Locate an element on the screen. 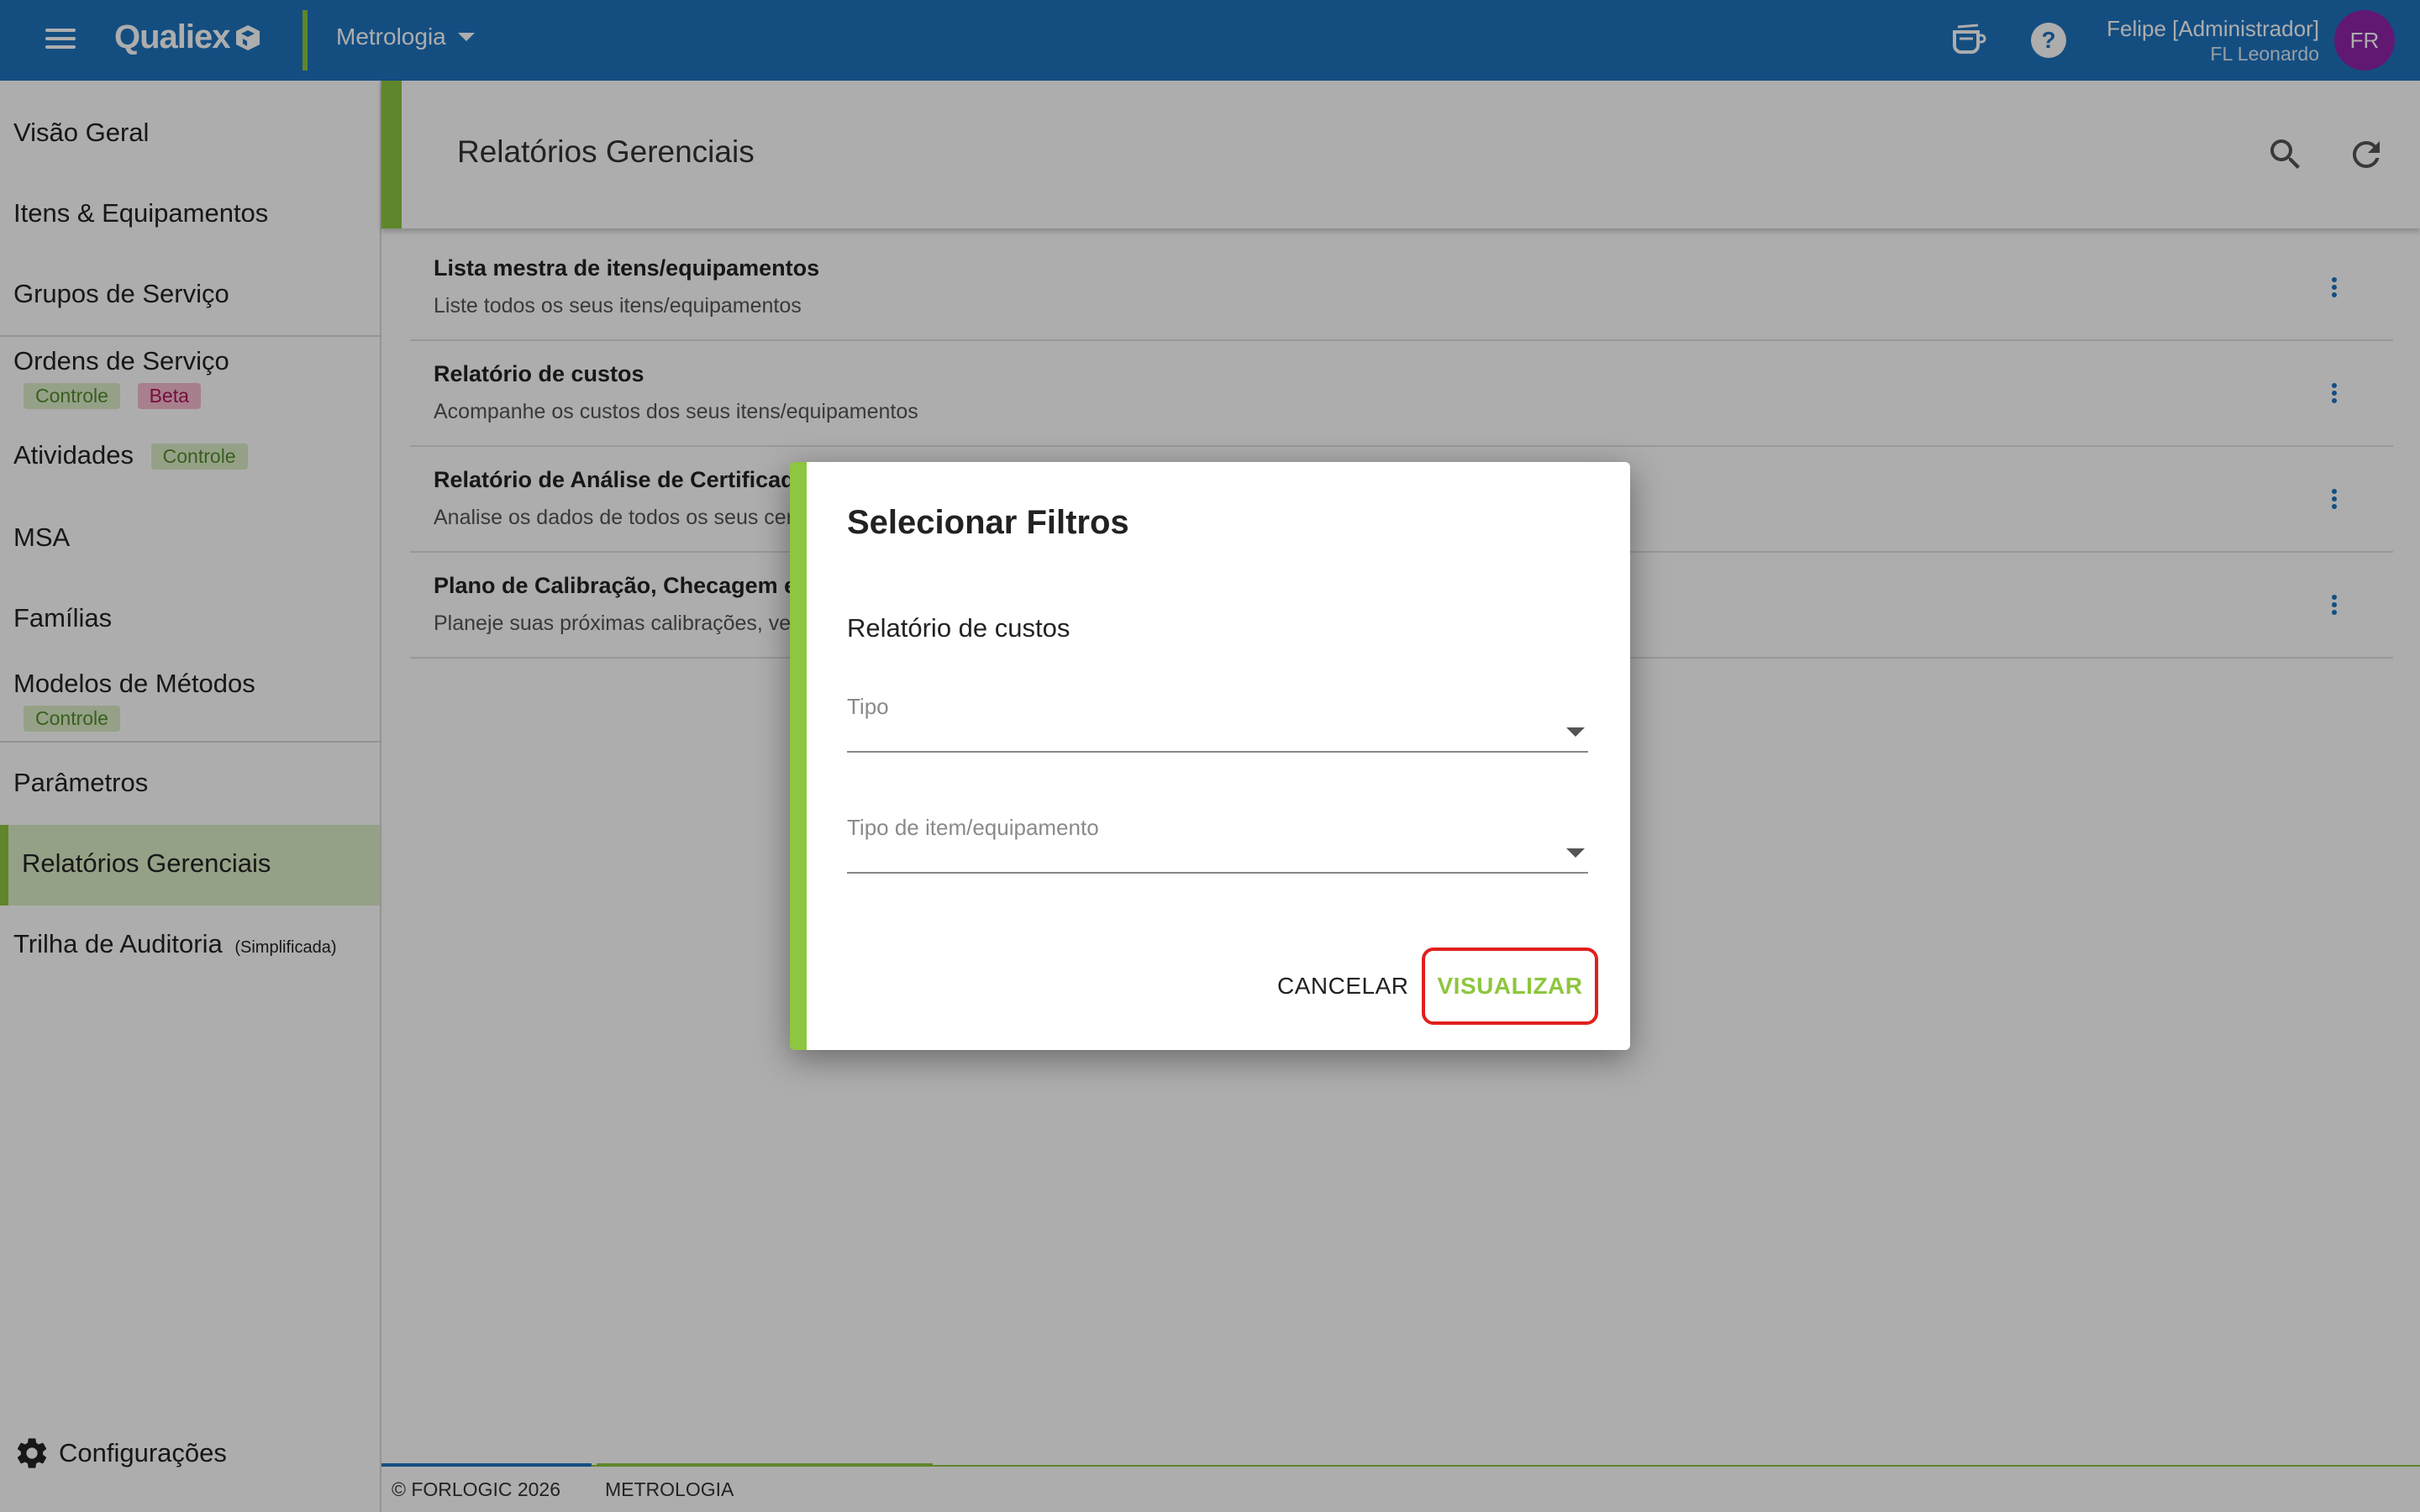  tipo-select: Tipo is located at coordinates (1217, 723).